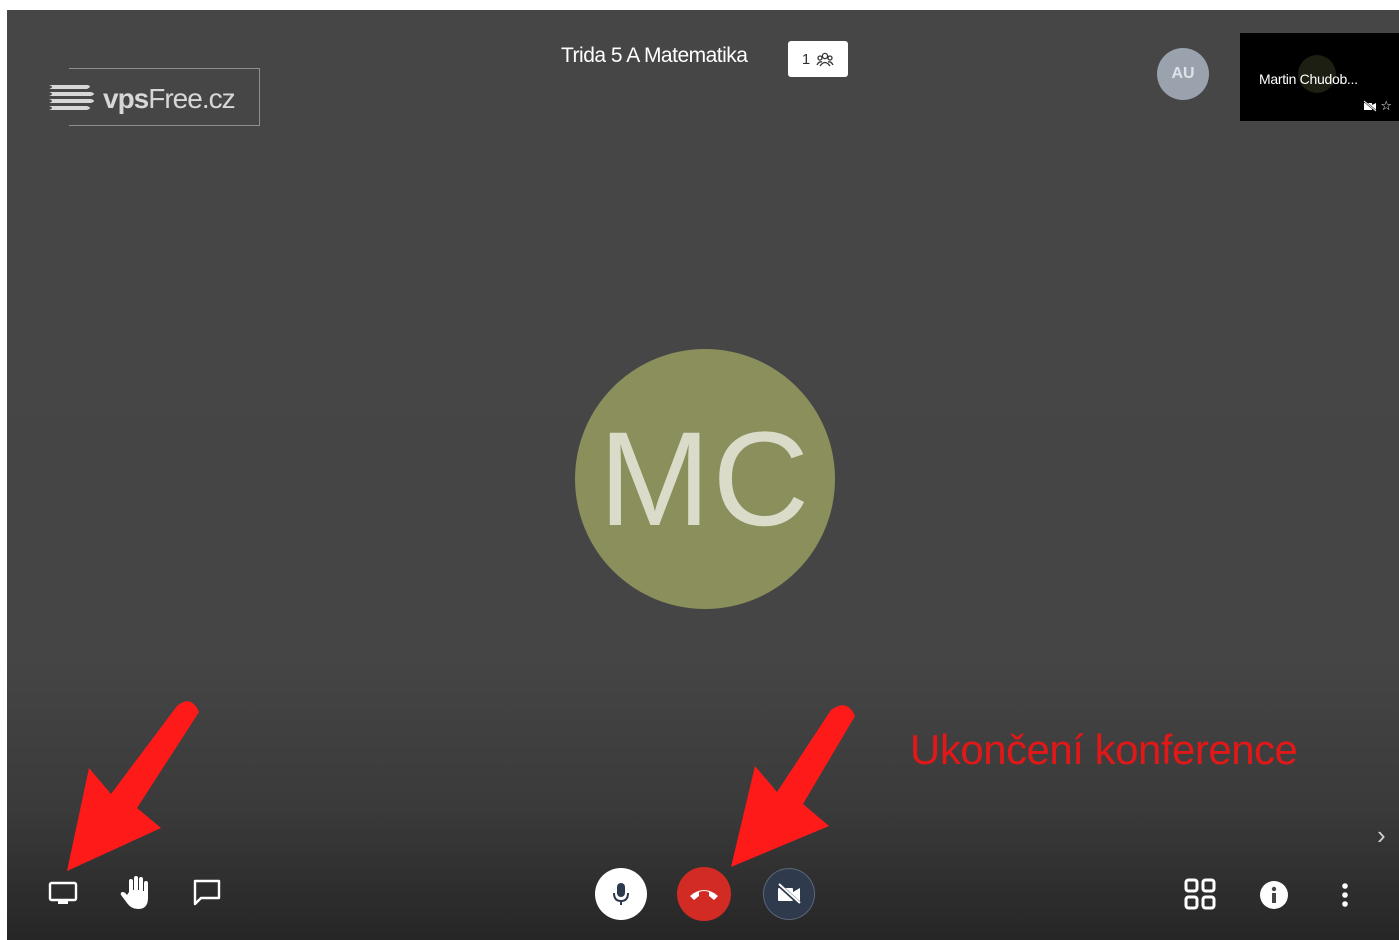 Image resolution: width=1399 pixels, height=940 pixels. I want to click on share-screen-button, so click(63, 894).